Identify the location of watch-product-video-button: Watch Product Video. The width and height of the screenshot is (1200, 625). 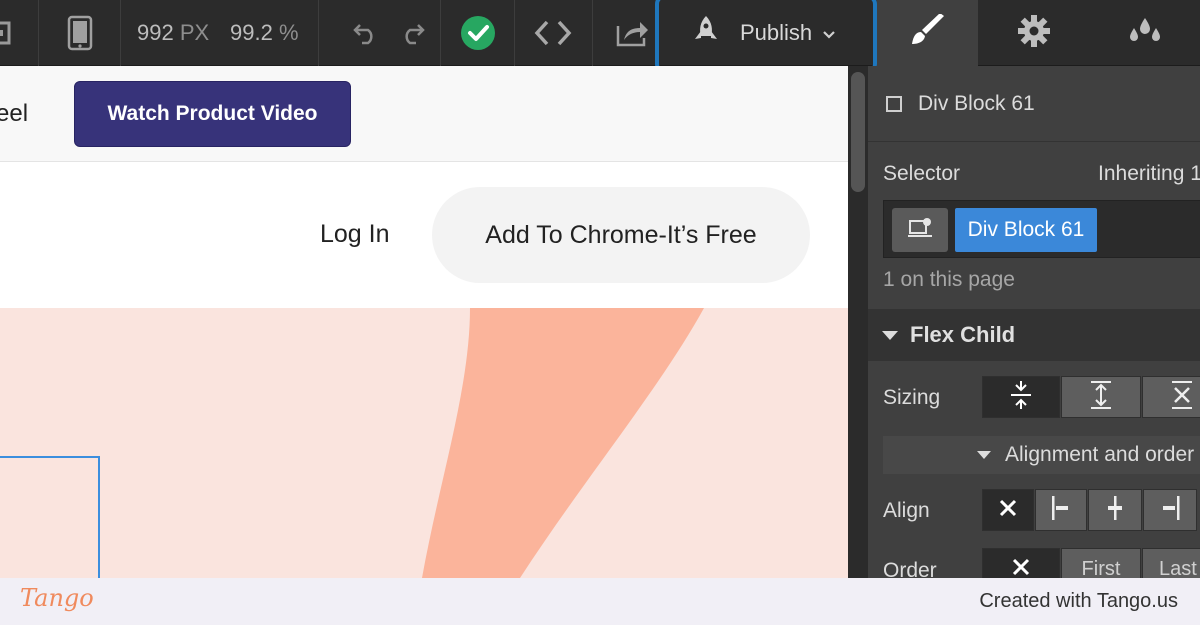
(212, 114).